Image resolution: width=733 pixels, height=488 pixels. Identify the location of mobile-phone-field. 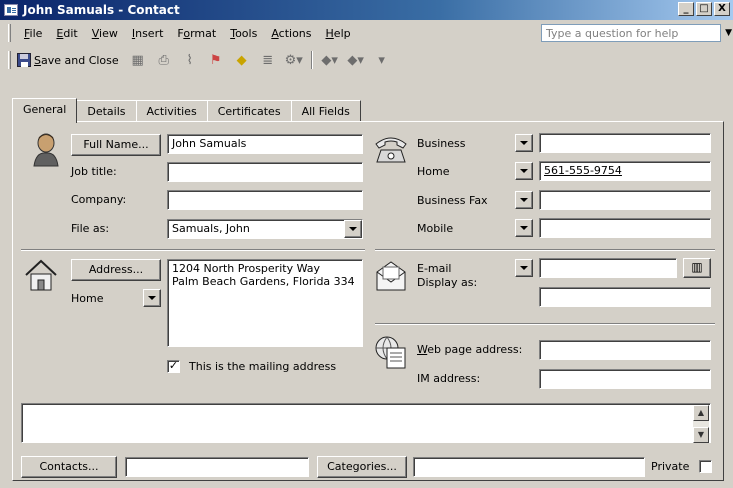
(625, 228).